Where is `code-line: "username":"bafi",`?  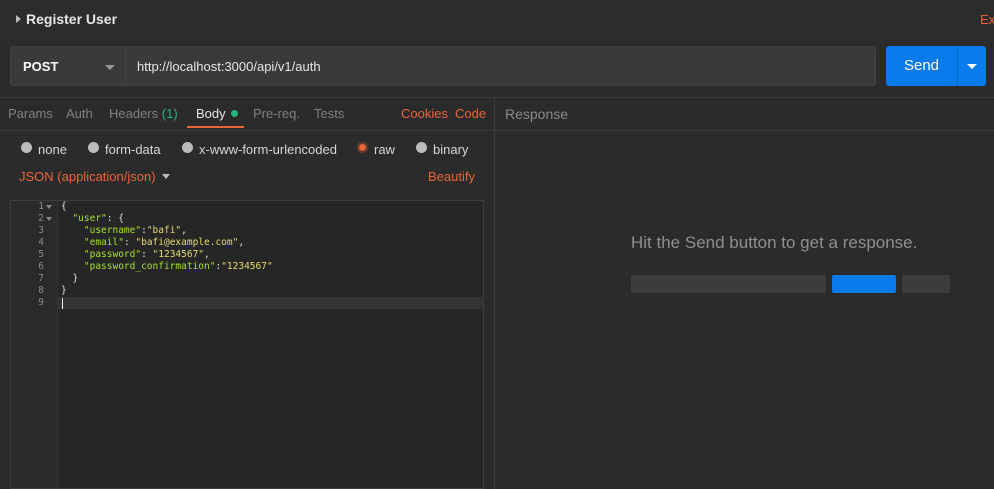 code-line: "username":"bafi", is located at coordinates (135, 230).